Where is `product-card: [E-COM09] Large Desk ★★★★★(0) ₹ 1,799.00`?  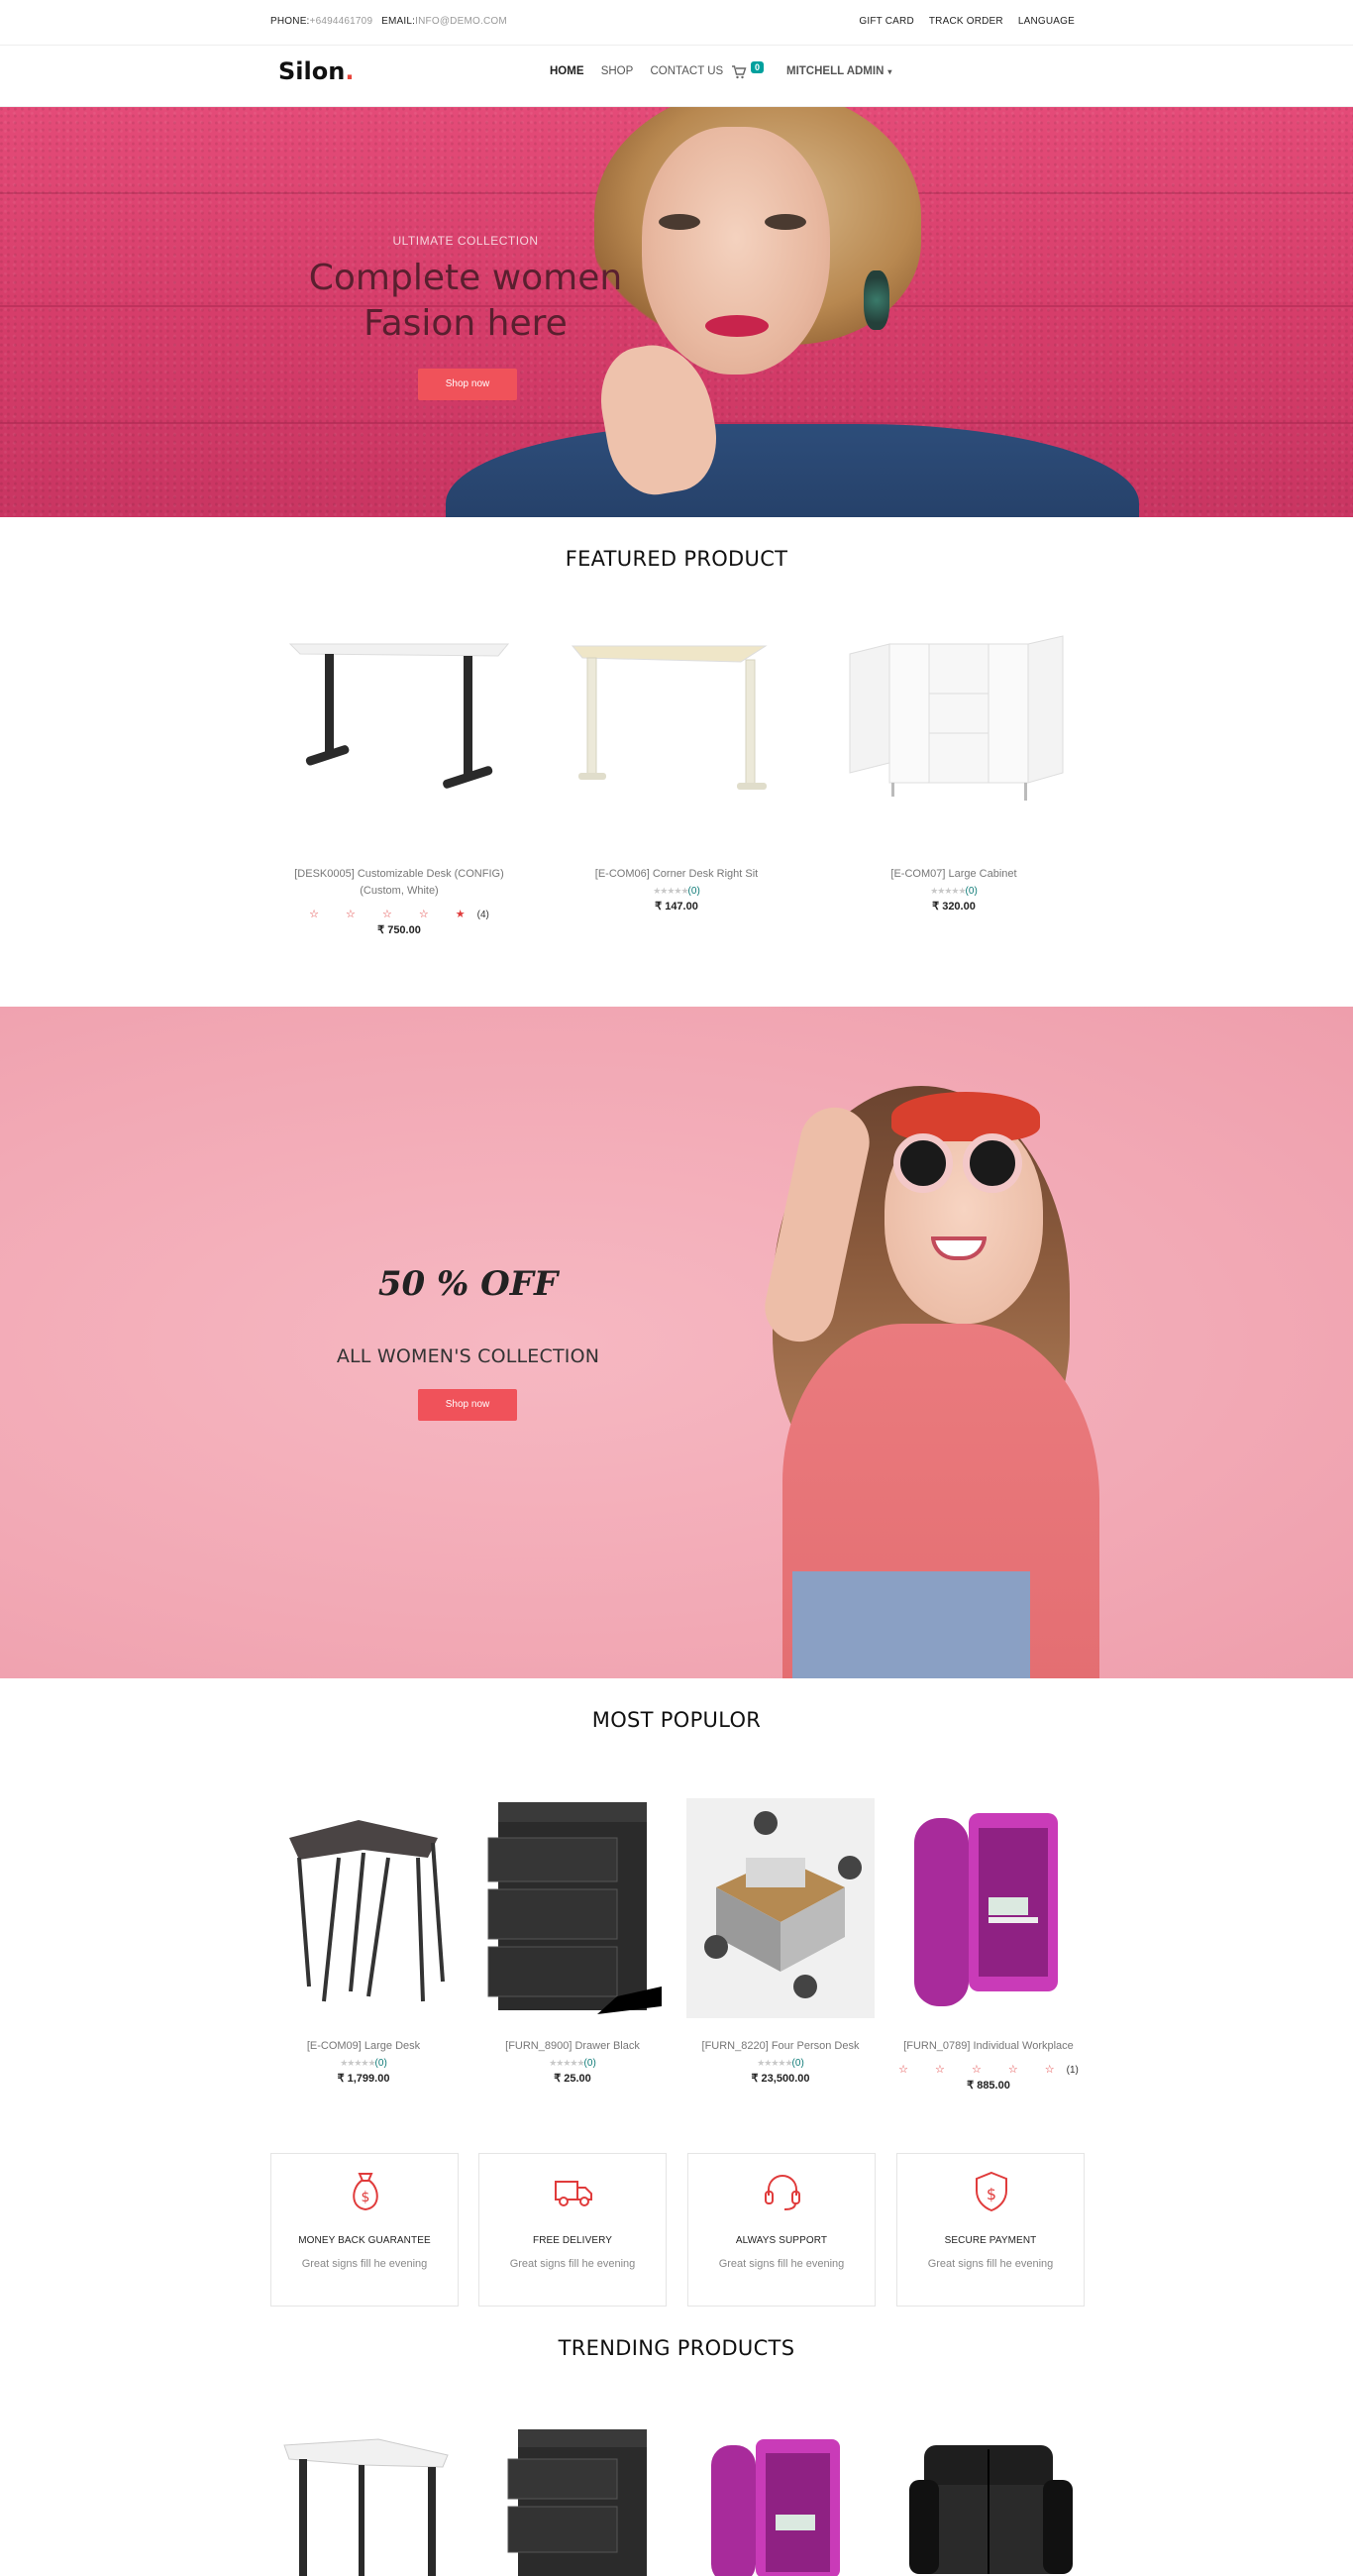
product-card: [E-COM09] Large Desk ★★★★★(0) ₹ 1,799.00 is located at coordinates (363, 1941).